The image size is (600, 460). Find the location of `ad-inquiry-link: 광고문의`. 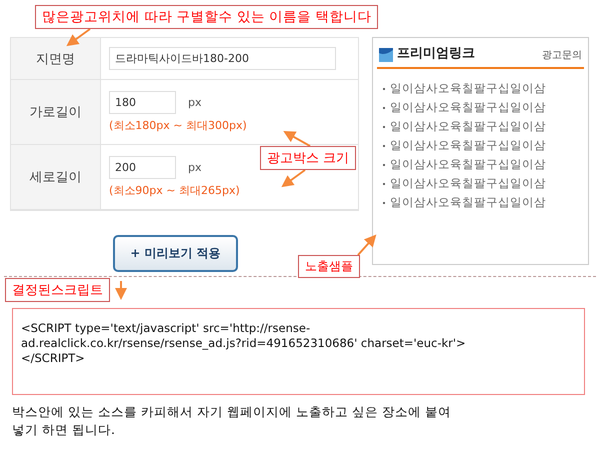

ad-inquiry-link: 광고문의 is located at coordinates (562, 55).